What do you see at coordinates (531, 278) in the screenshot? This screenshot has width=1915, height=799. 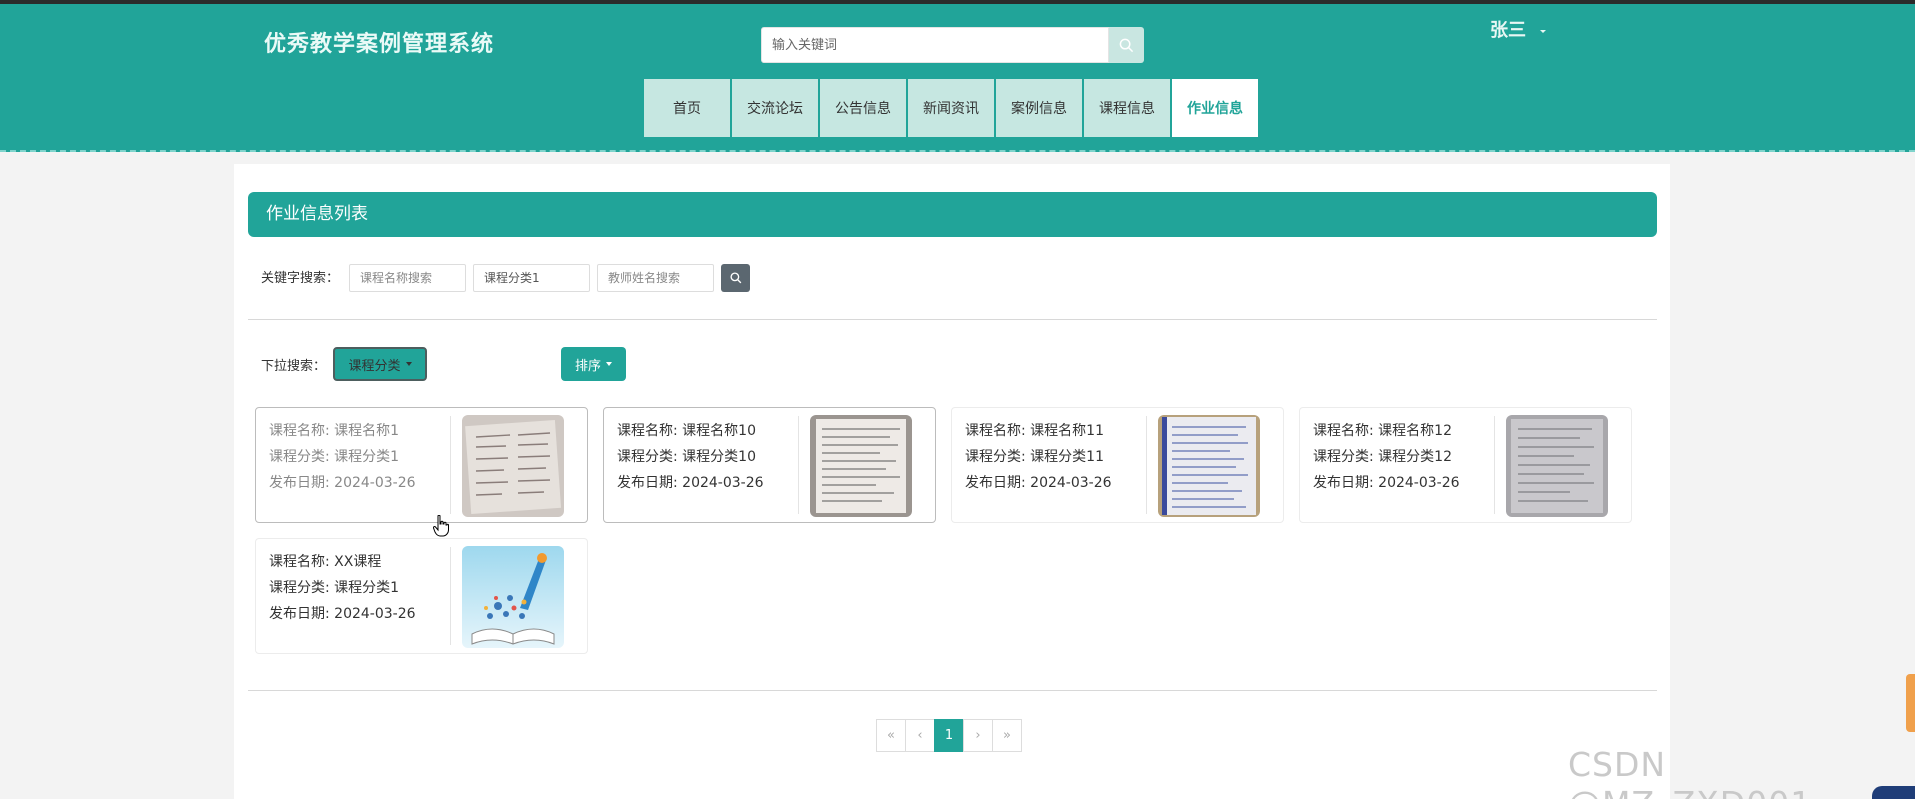 I see `course-category-search-input: 课程分类1` at bounding box center [531, 278].